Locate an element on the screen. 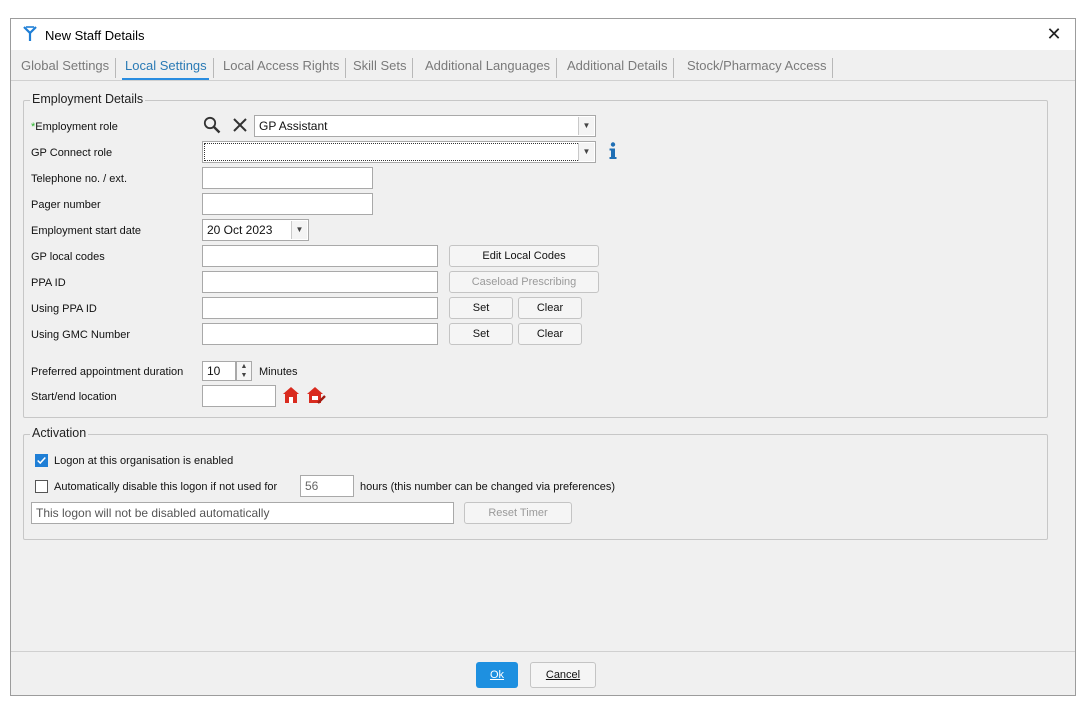 The height and width of the screenshot is (712, 1086). home-location-icon is located at coordinates (291, 395).